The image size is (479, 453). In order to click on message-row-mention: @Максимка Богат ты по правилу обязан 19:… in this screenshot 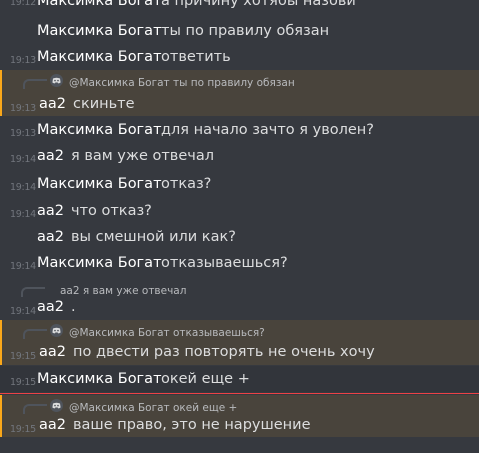, I will do `click(239, 93)`.